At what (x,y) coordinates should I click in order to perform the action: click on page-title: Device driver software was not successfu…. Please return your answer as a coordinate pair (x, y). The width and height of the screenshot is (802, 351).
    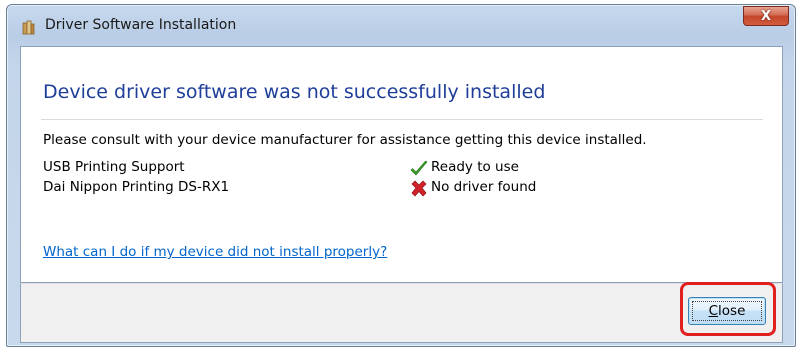
    Looking at the image, I should click on (294, 92).